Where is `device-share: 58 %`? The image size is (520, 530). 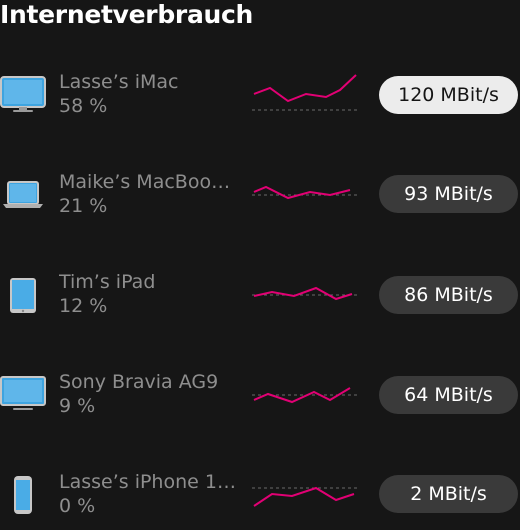
device-share: 58 % is located at coordinates (83, 106).